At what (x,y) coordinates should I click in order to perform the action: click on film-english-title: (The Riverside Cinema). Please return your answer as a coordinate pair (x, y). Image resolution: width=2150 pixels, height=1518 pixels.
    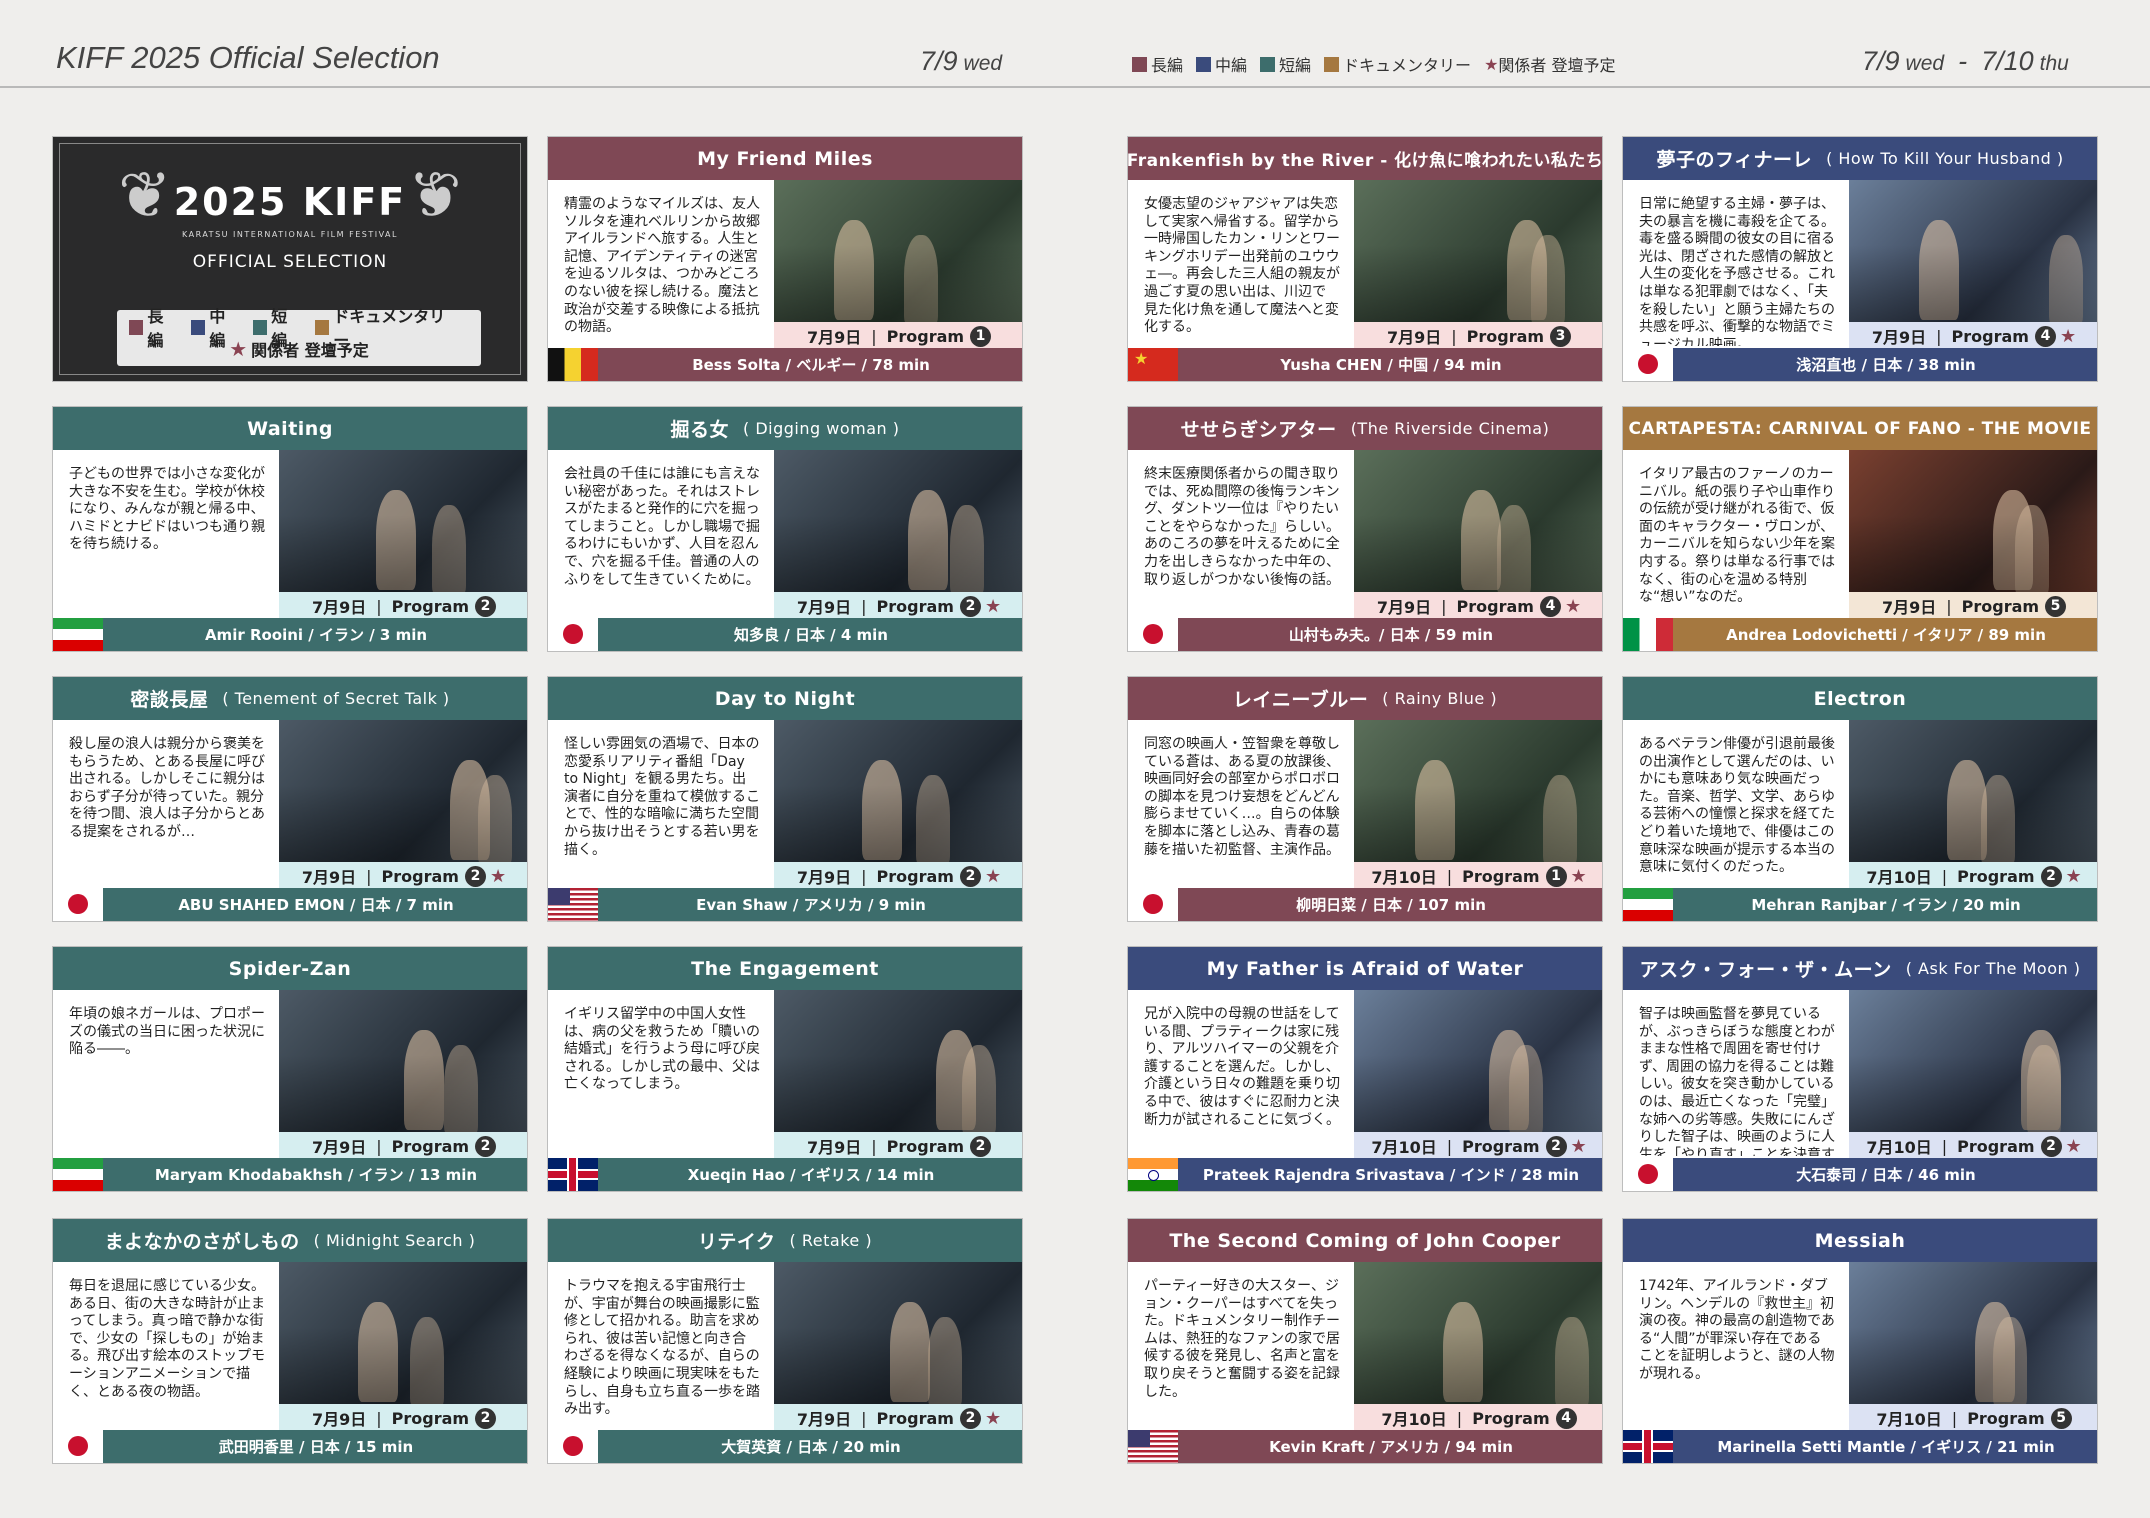
    Looking at the image, I should click on (1450, 428).